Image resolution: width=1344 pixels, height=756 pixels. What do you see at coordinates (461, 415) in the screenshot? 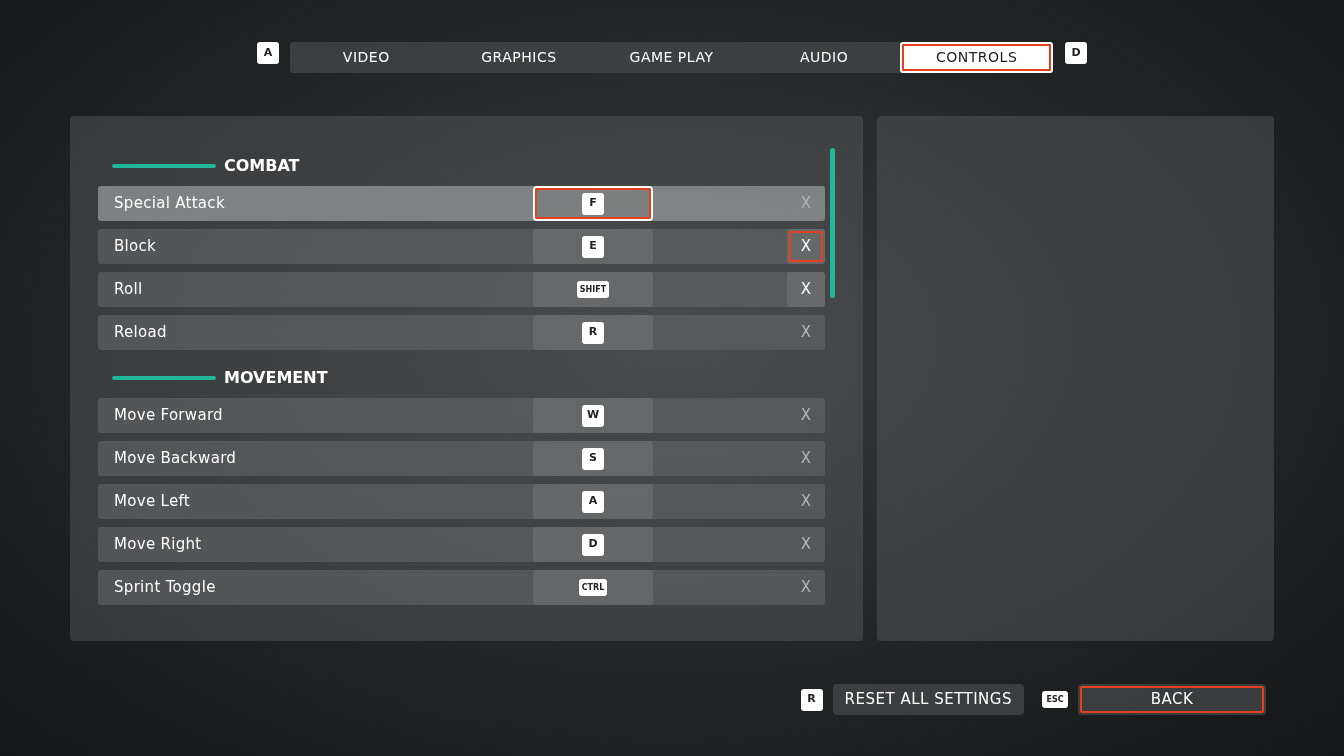
I see `keybind-row: Move Forward W X` at bounding box center [461, 415].